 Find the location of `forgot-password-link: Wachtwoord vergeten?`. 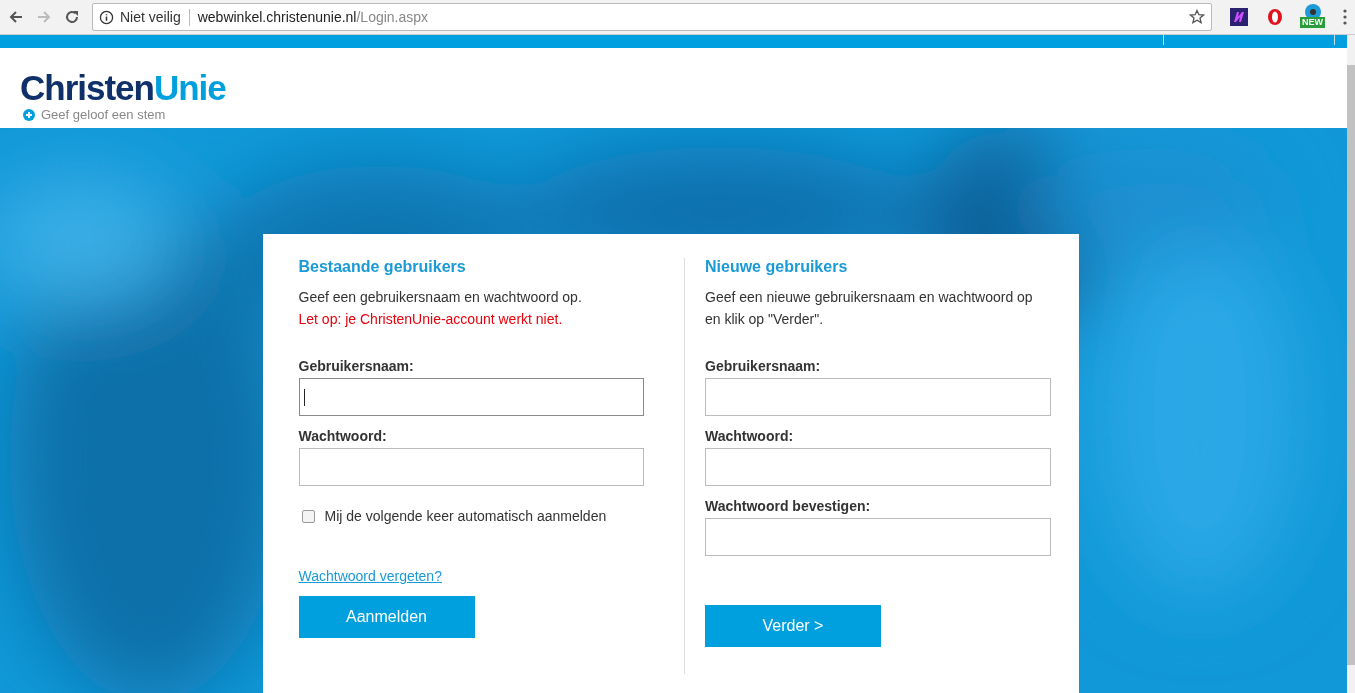

forgot-password-link: Wachtwoord vergeten? is located at coordinates (370, 576).